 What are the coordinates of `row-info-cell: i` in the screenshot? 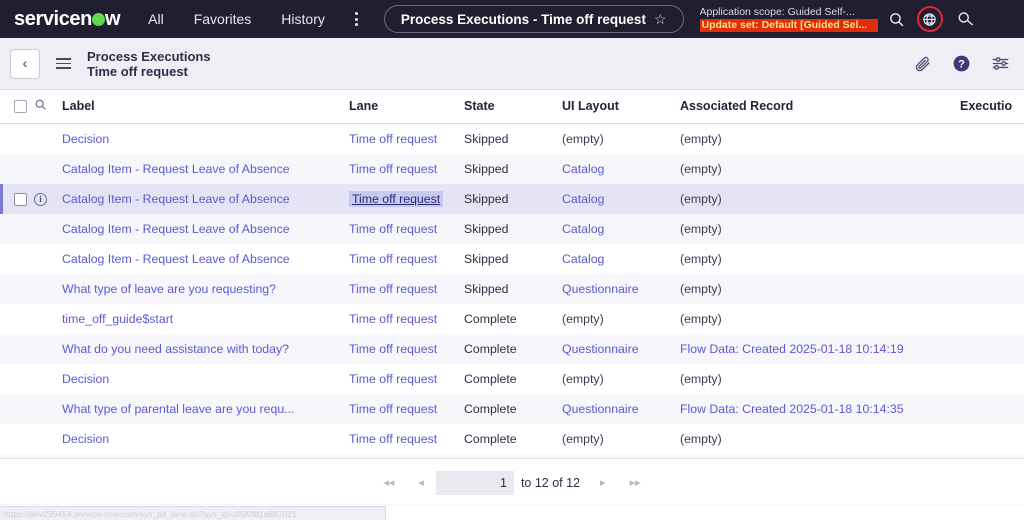 It's located at (48, 199).